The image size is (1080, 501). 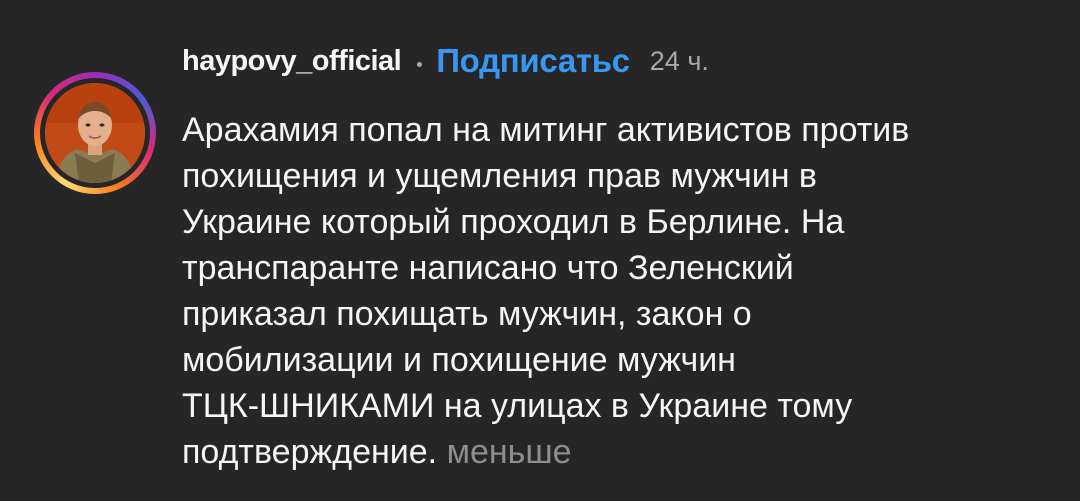 What do you see at coordinates (679, 61) in the screenshot?
I see `timestamp: 24 ч.` at bounding box center [679, 61].